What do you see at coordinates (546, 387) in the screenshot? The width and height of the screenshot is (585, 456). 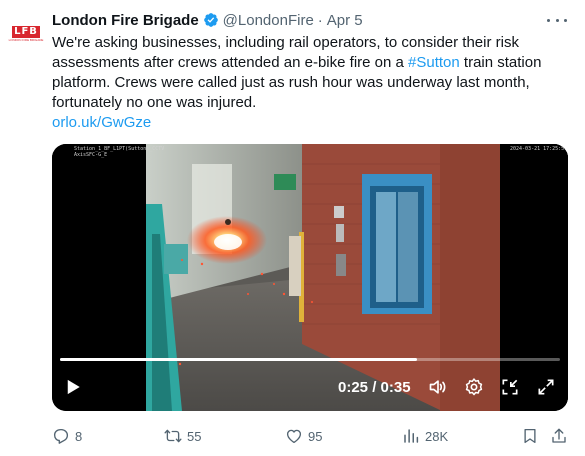 I see `fullscreen-icon` at bounding box center [546, 387].